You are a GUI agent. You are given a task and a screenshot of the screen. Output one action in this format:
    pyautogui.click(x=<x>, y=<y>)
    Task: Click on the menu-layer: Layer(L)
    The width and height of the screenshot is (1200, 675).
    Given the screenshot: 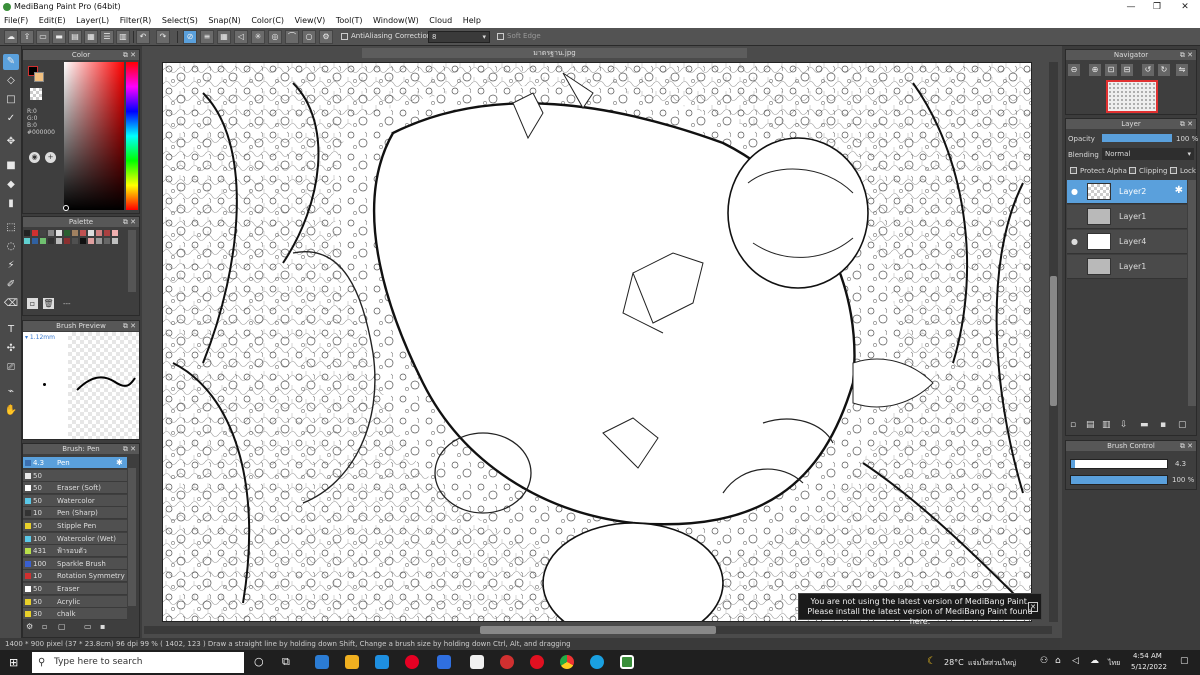 What is the action you would take?
    pyautogui.click(x=92, y=21)
    